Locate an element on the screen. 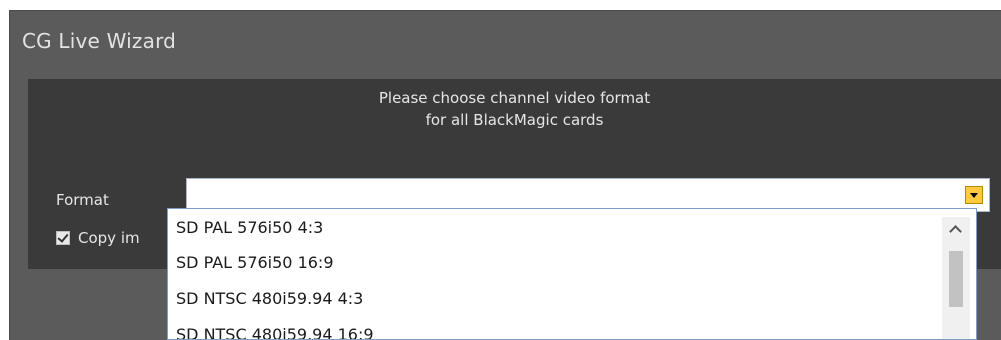 The width and height of the screenshot is (1001, 340). chevron-down-icon is located at coordinates (974, 195).